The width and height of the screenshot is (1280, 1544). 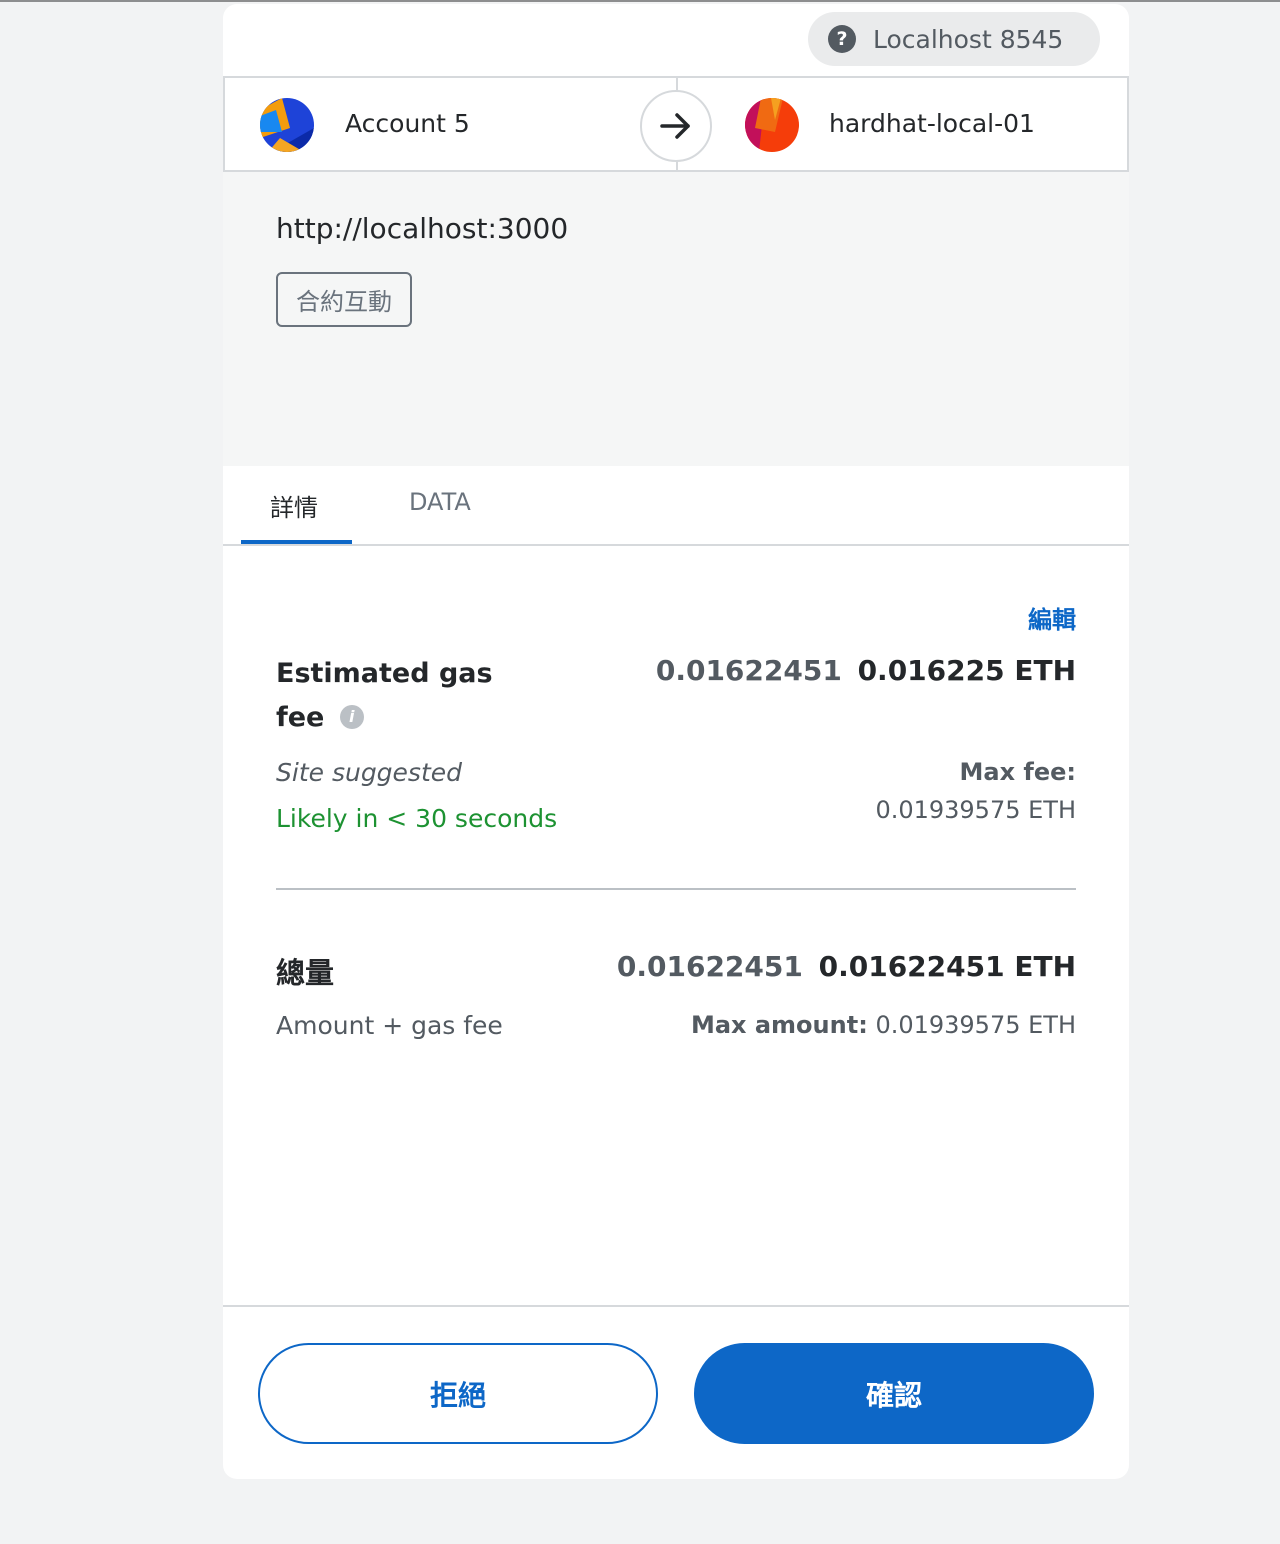 What do you see at coordinates (894, 1393) in the screenshot?
I see `confirm-button: 確認` at bounding box center [894, 1393].